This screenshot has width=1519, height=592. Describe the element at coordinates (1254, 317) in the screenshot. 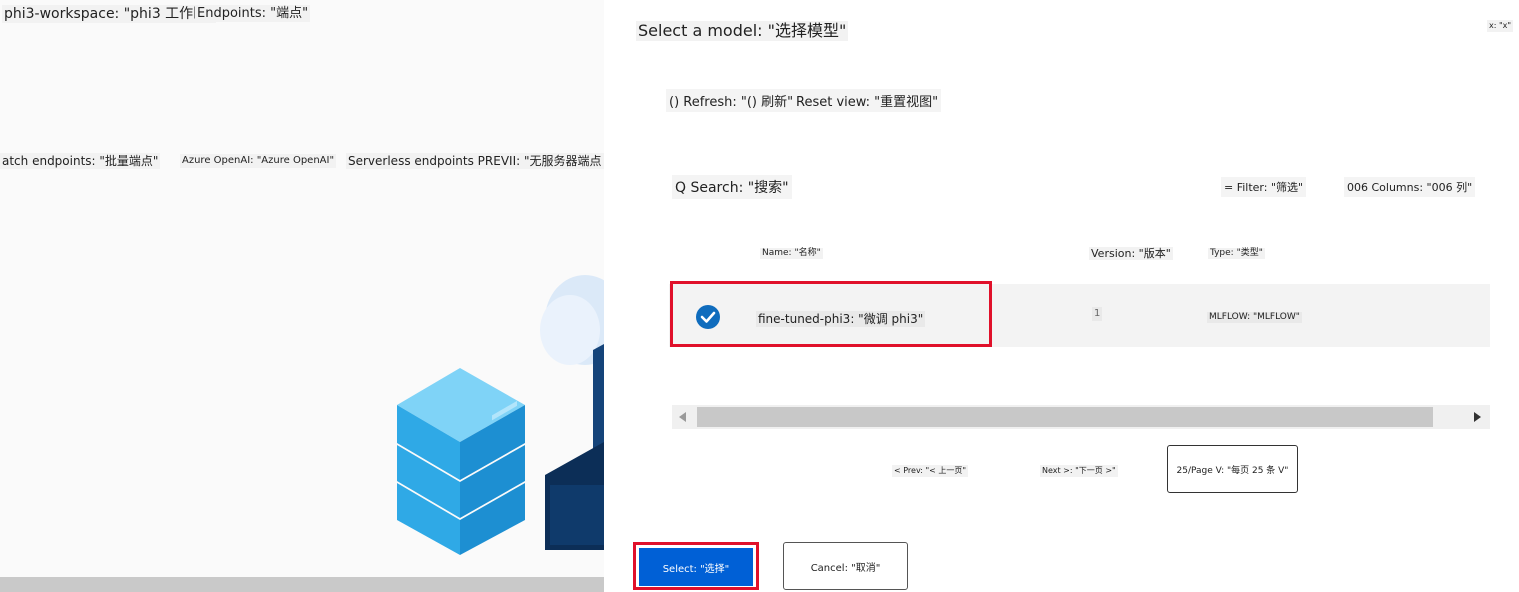

I see `row-type: MLFLOW: "MLFLOW"` at that location.